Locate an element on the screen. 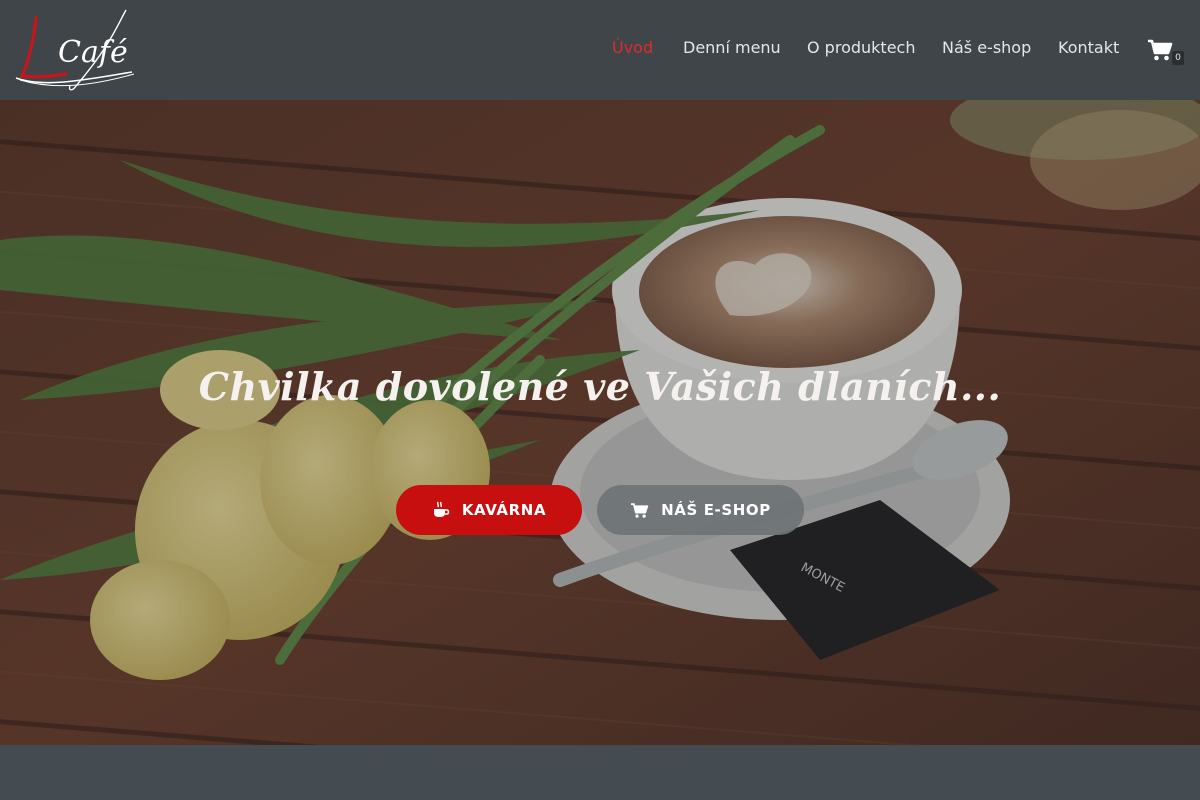 This screenshot has width=1200, height=800. eshop-button-label: NÁŠ E-SHOP is located at coordinates (716, 510).